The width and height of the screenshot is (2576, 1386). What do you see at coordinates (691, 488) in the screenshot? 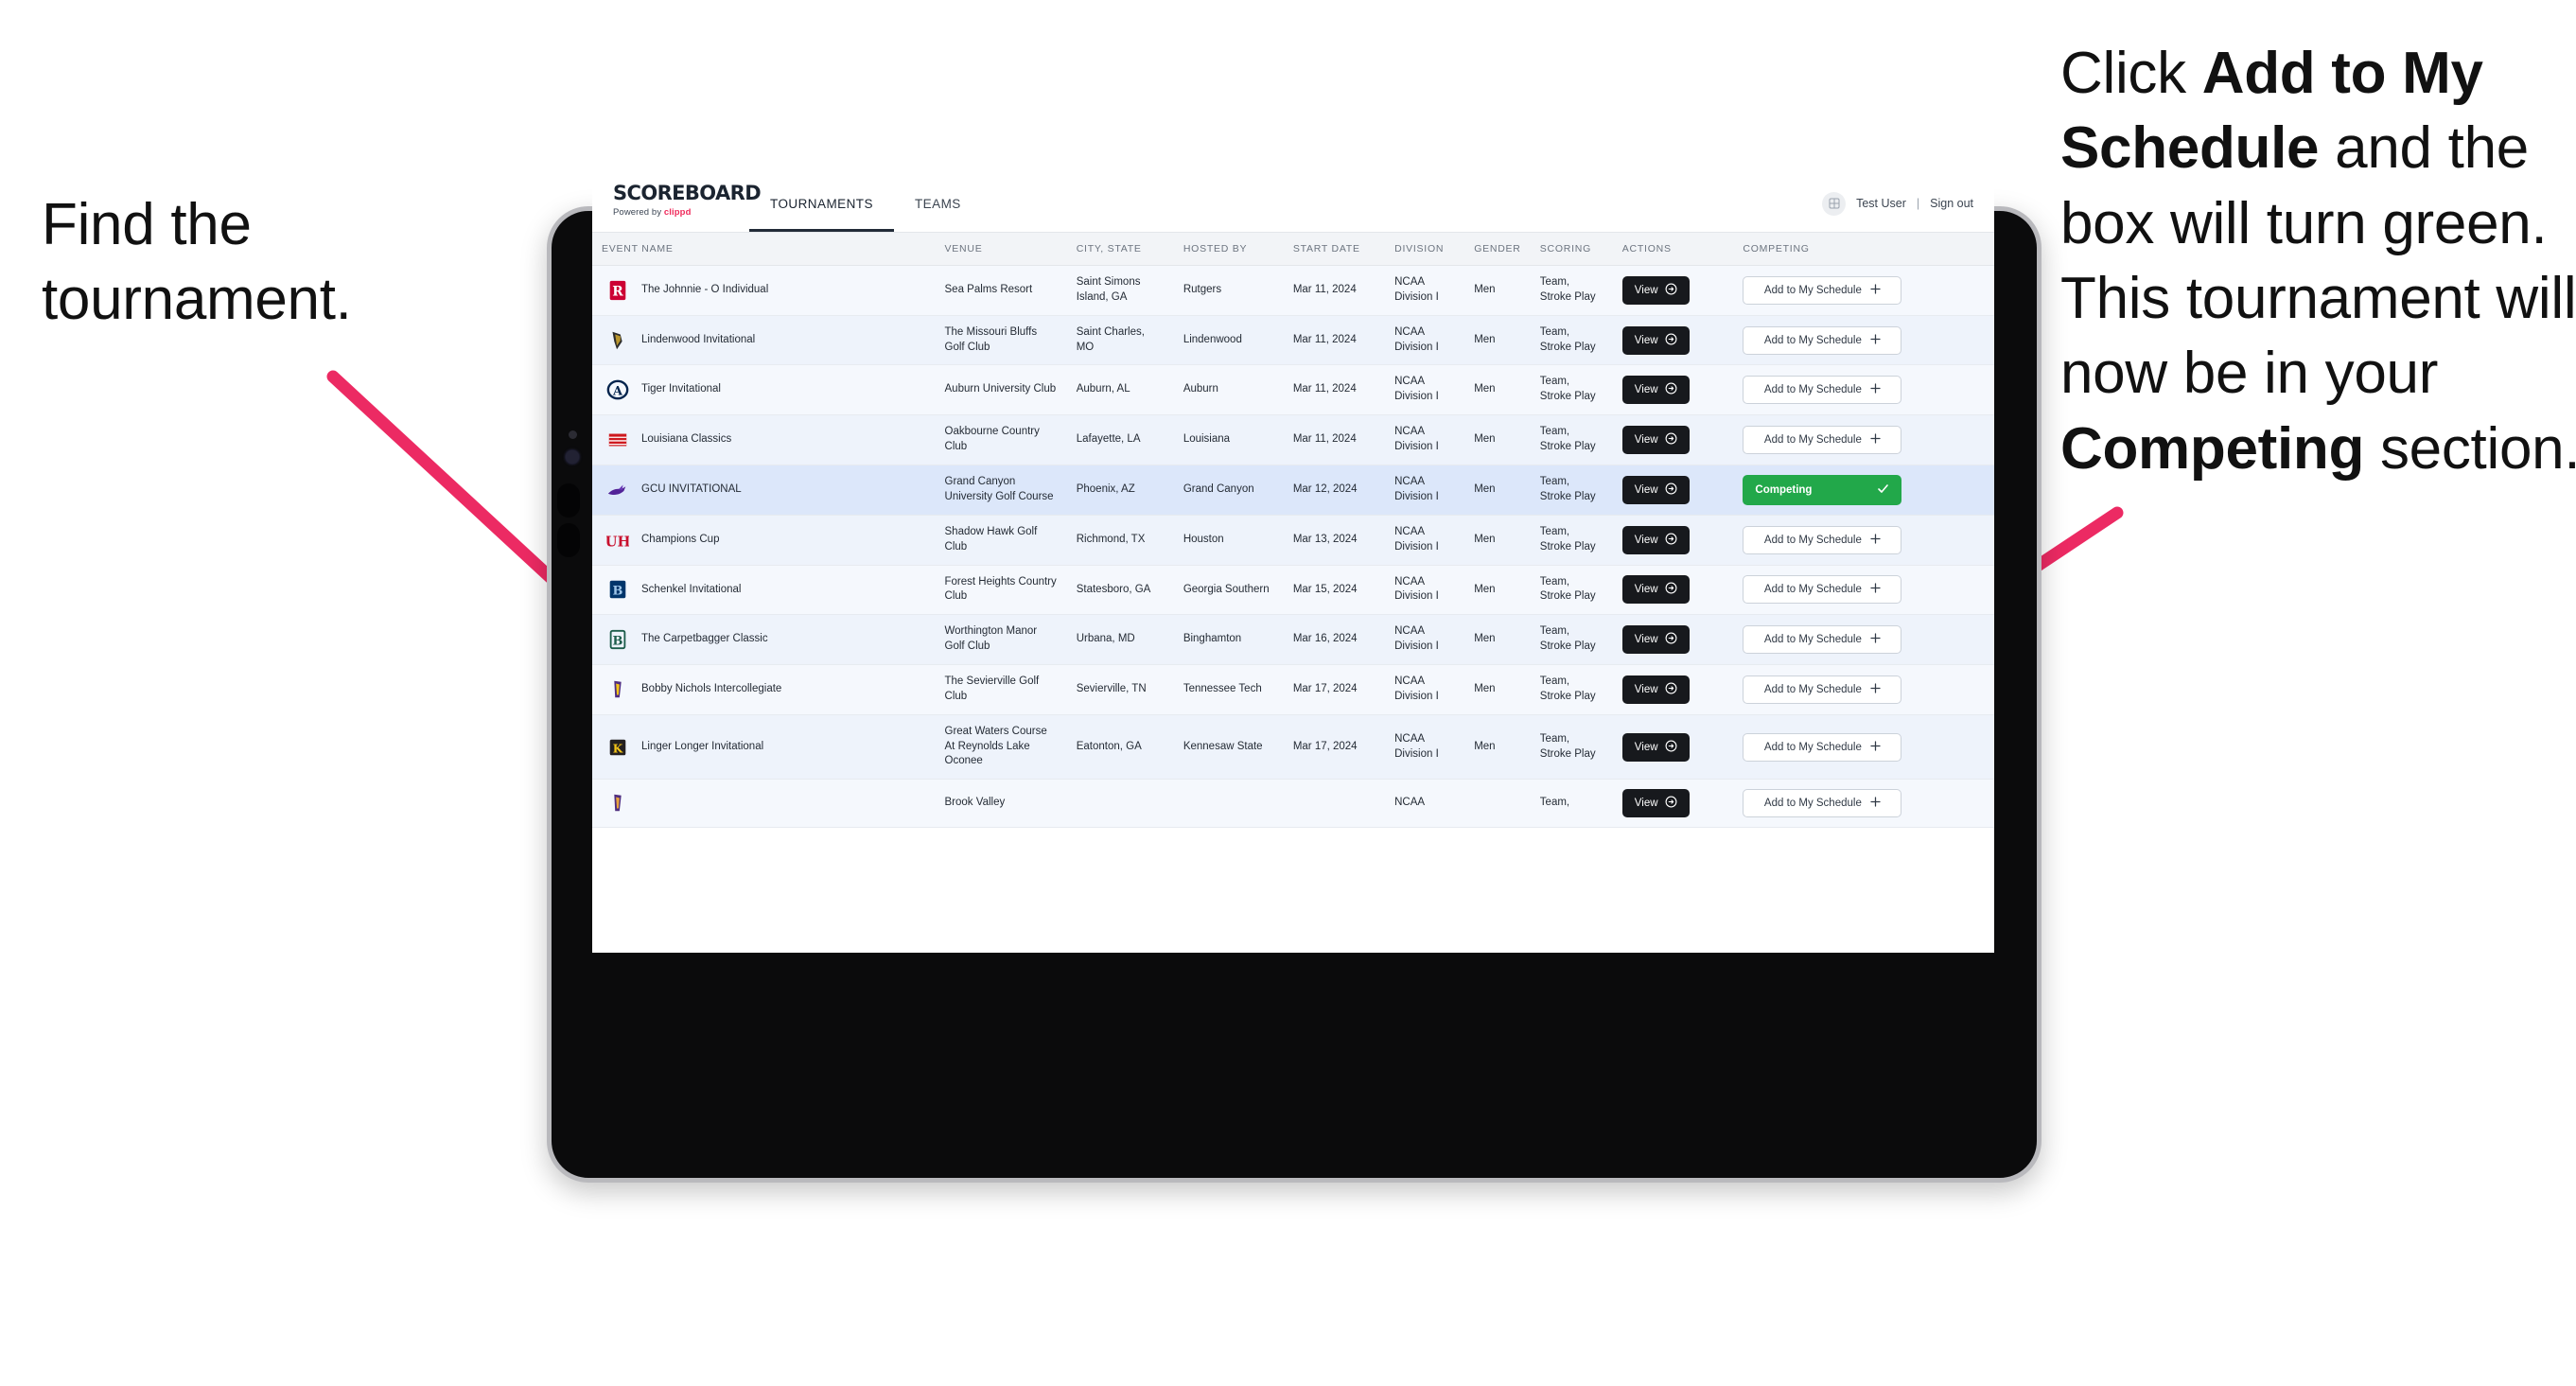
I see `event-name-label: GCU INVITATIONAL` at bounding box center [691, 488].